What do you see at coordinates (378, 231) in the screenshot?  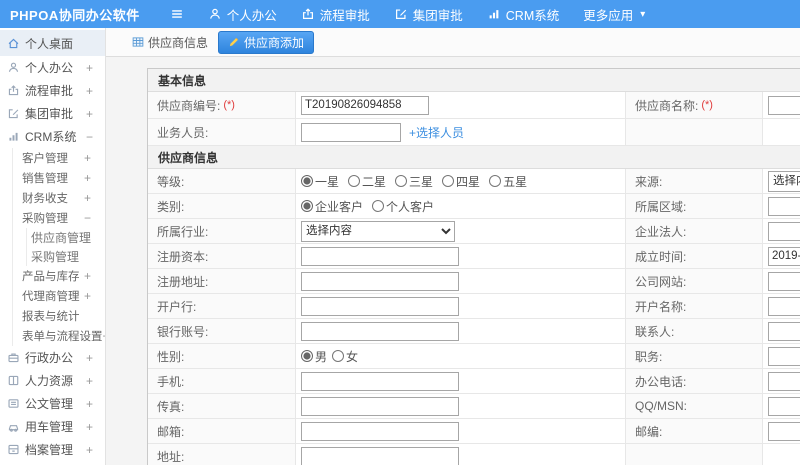 I see `industry-select: 选择内容` at bounding box center [378, 231].